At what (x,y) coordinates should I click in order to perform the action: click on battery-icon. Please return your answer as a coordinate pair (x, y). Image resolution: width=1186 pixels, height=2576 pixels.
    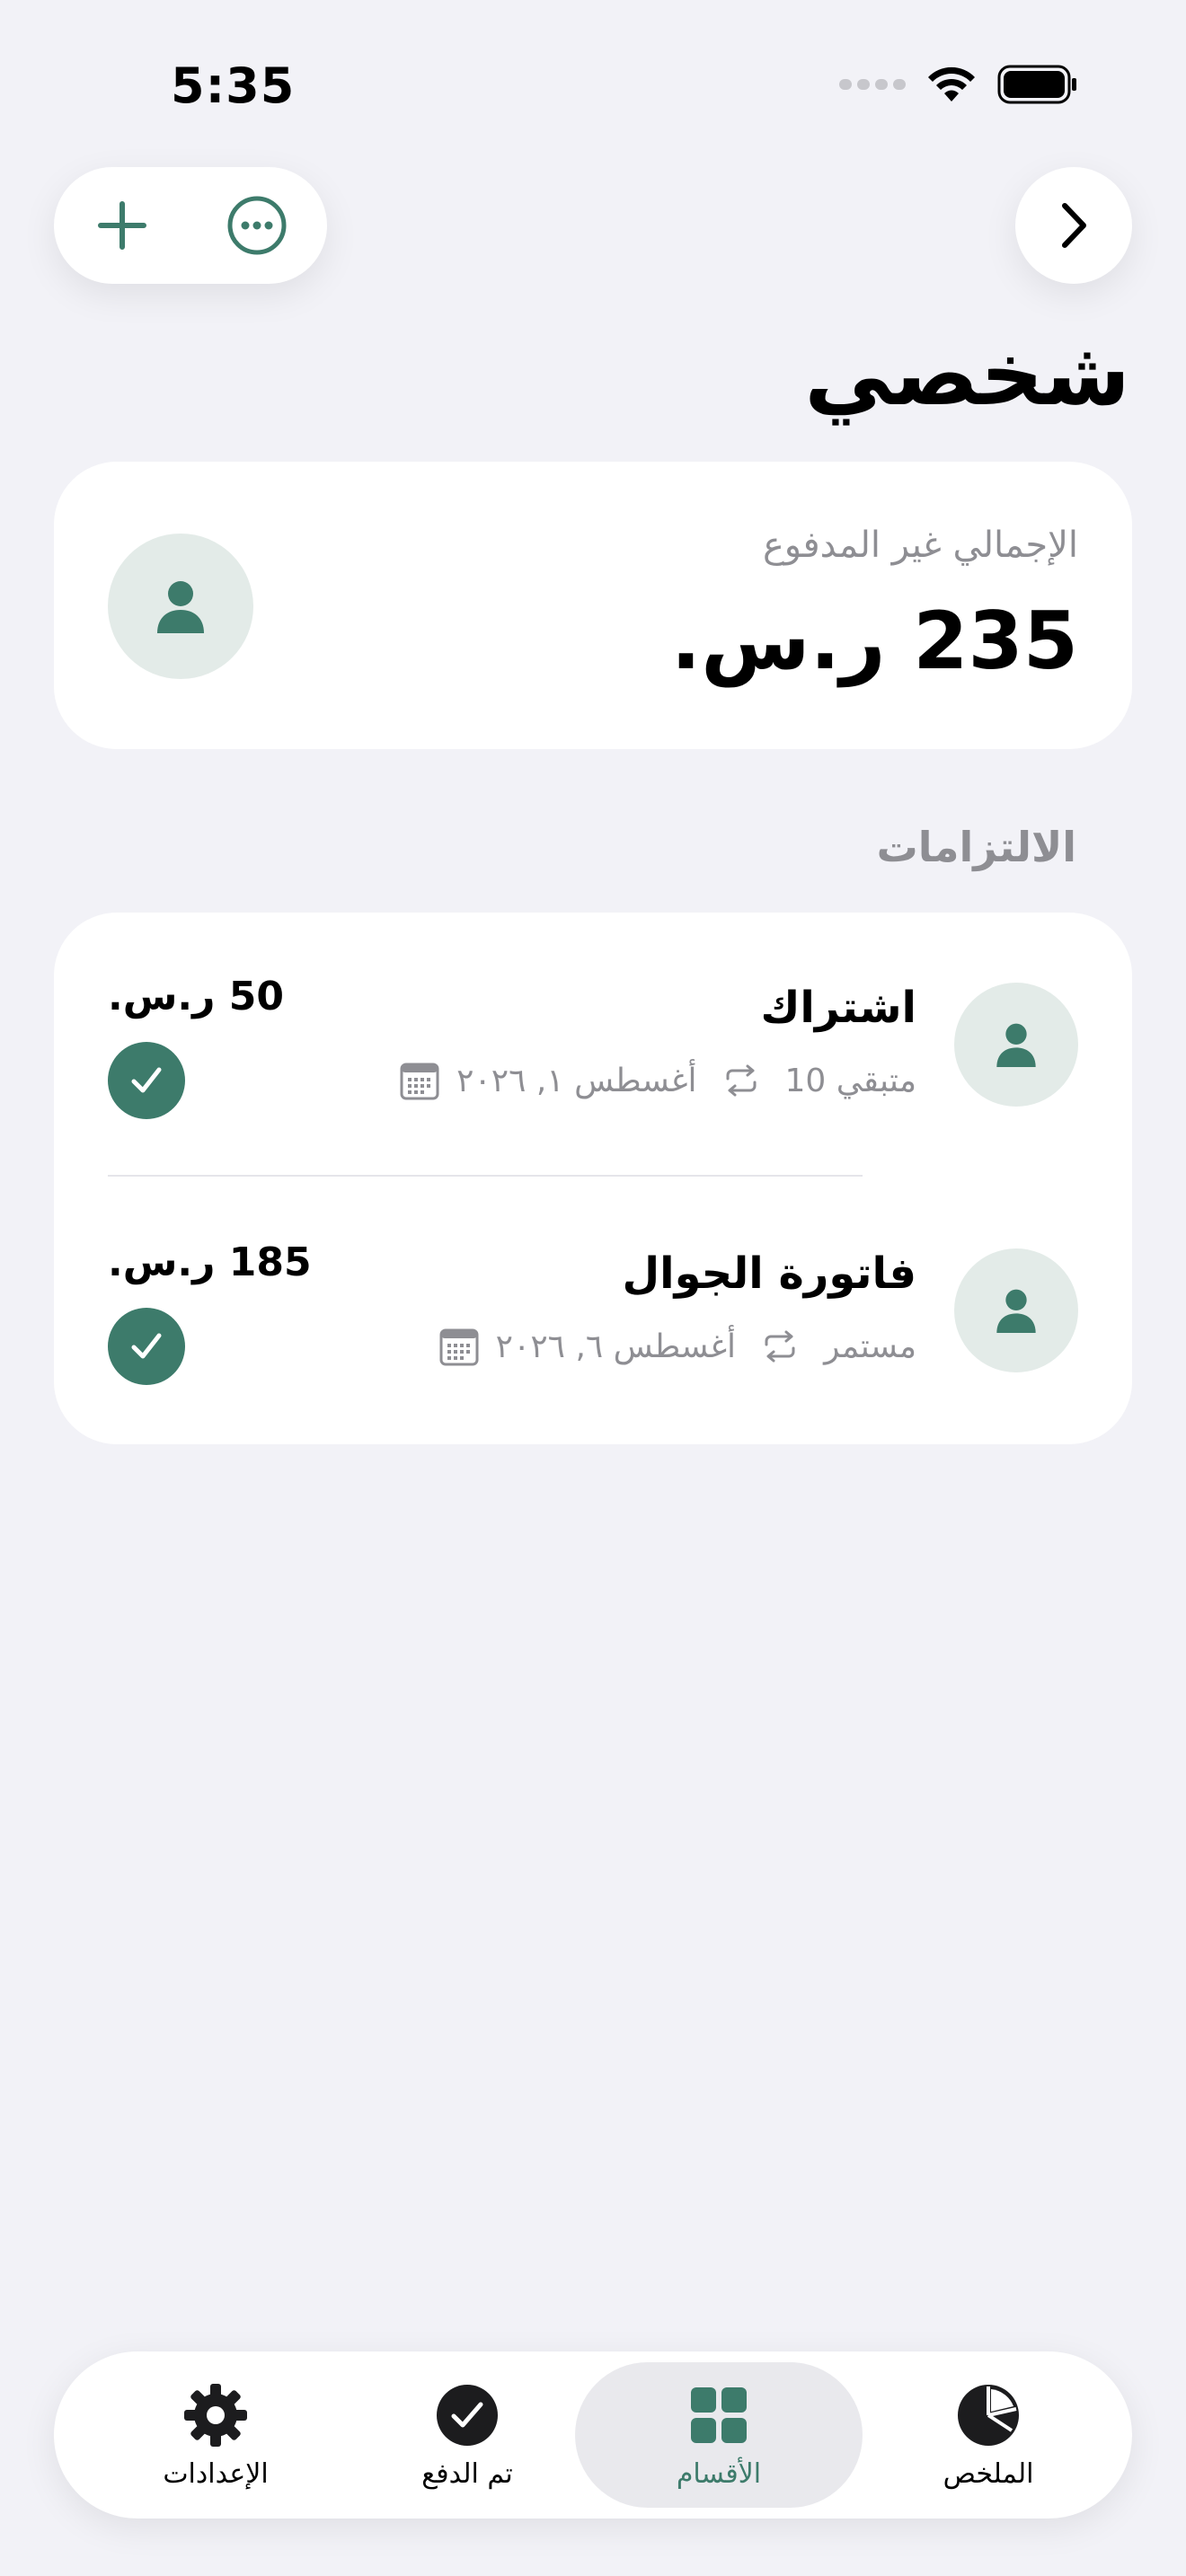
    Looking at the image, I should click on (1036, 84).